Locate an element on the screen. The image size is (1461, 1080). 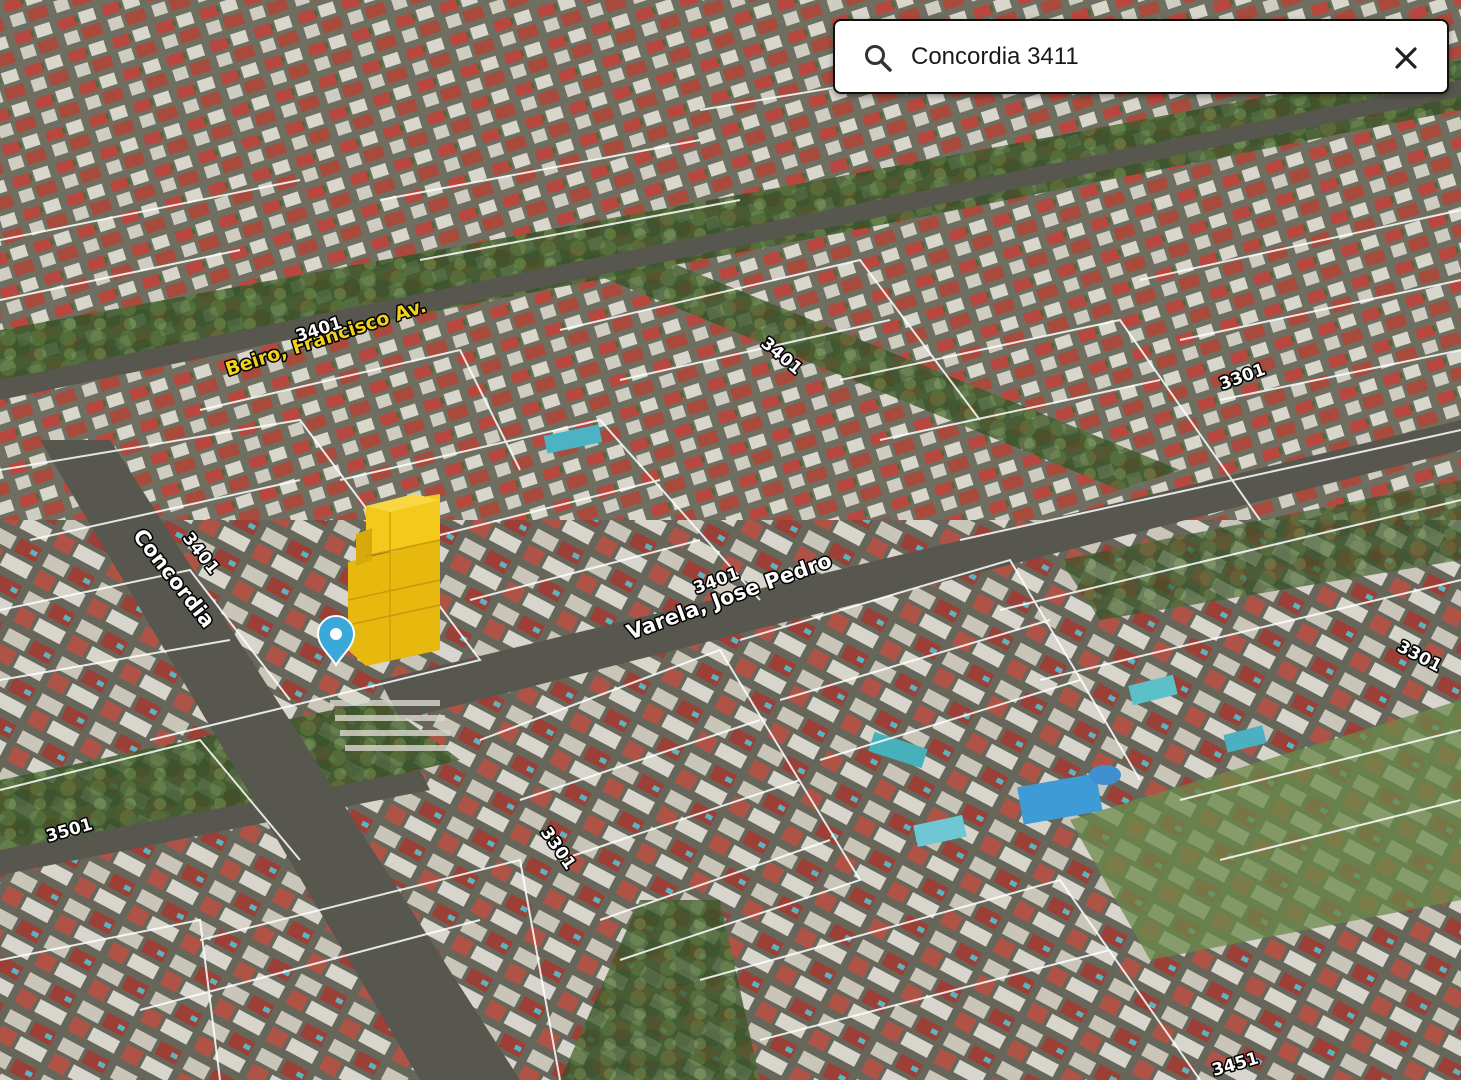
search-input is located at coordinates (1141, 57).